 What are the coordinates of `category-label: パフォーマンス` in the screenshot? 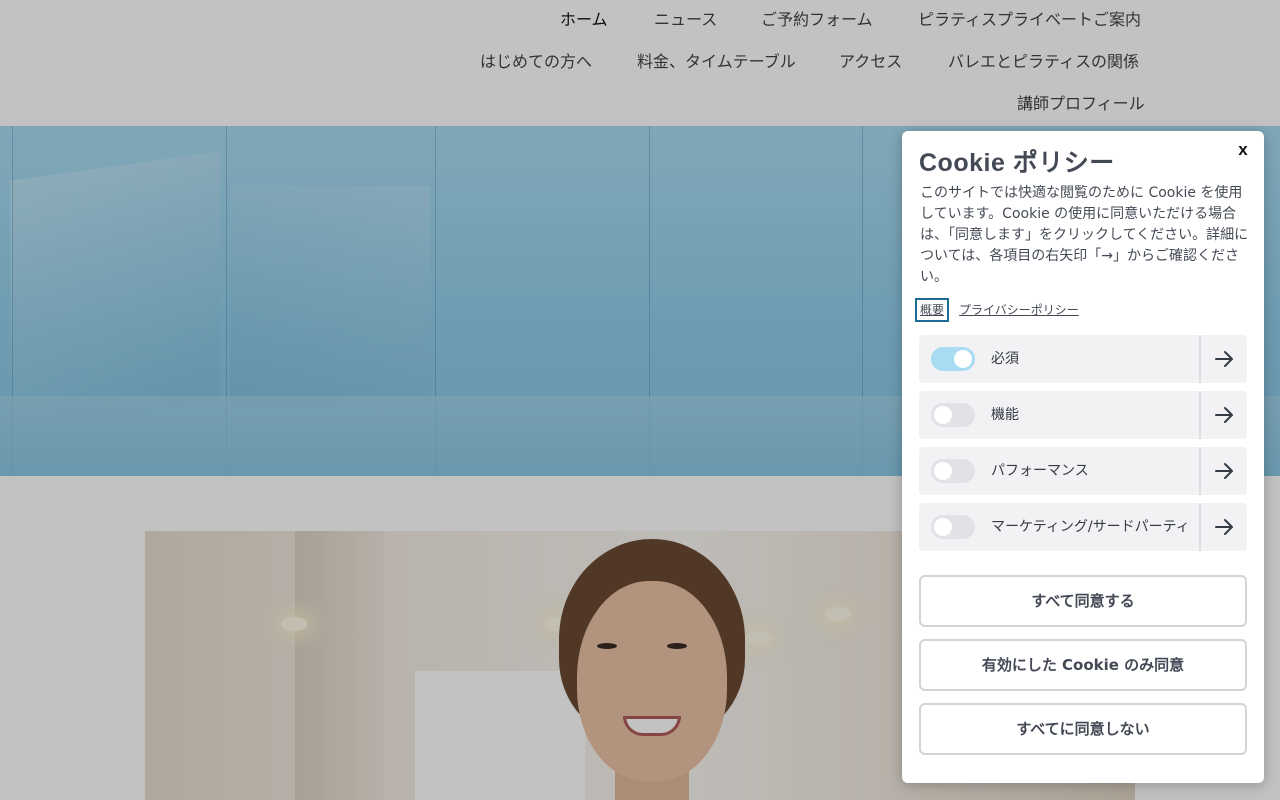 It's located at (1040, 471).